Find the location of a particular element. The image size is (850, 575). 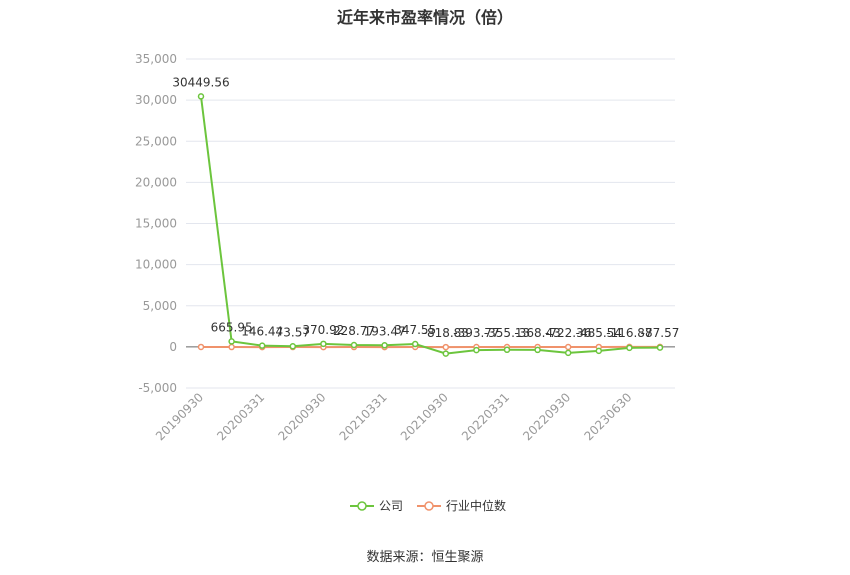

y-tick-label: -5,000 is located at coordinates (157, 388).